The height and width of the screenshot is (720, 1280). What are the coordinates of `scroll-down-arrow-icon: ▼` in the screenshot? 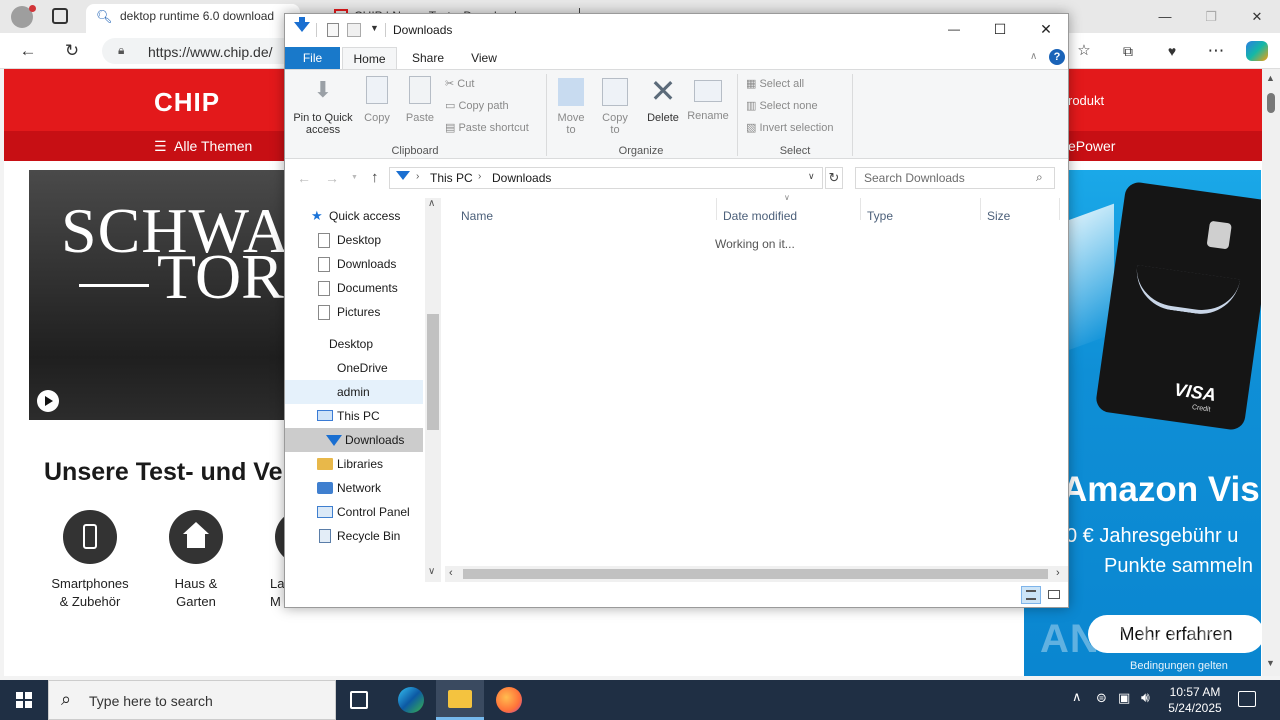 It's located at (1270, 663).